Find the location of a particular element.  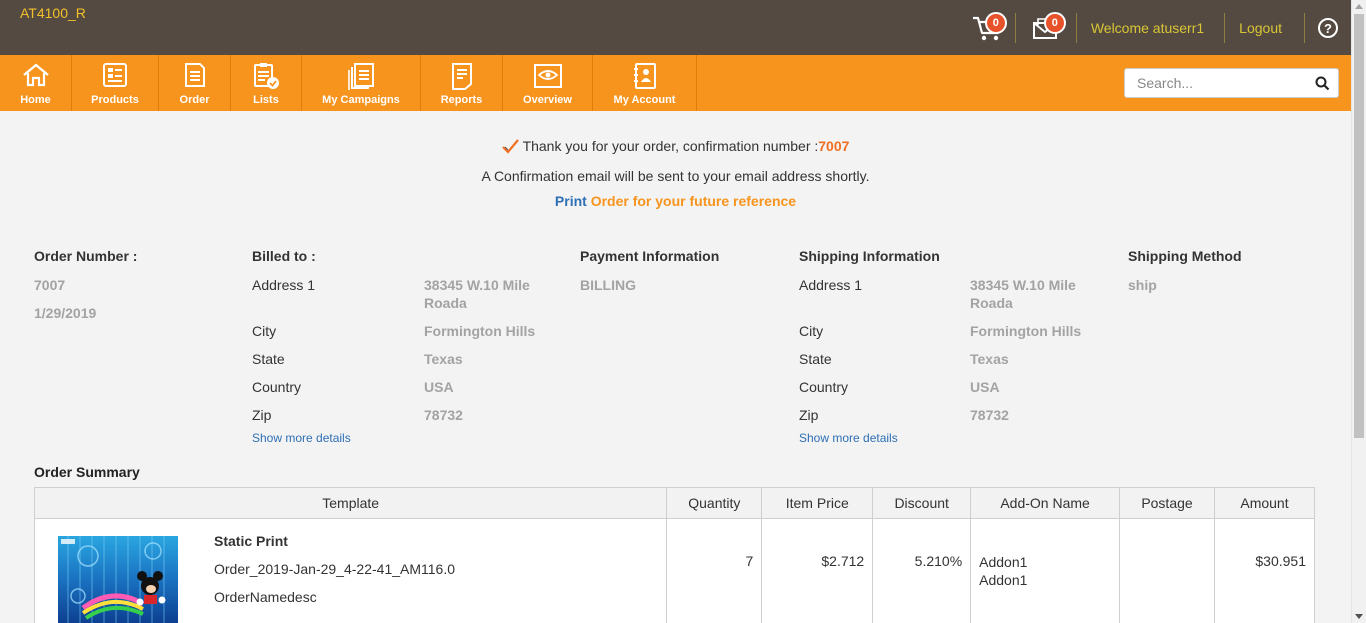

nav-label: Order is located at coordinates (194, 100).